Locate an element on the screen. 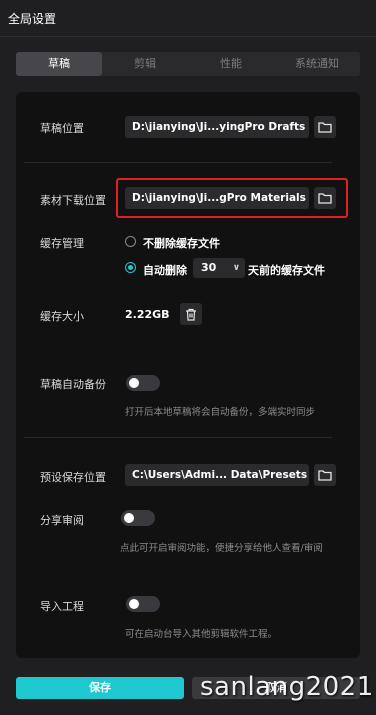 The image size is (376, 715). share-review-label: 分享审阅 is located at coordinates (62, 520).